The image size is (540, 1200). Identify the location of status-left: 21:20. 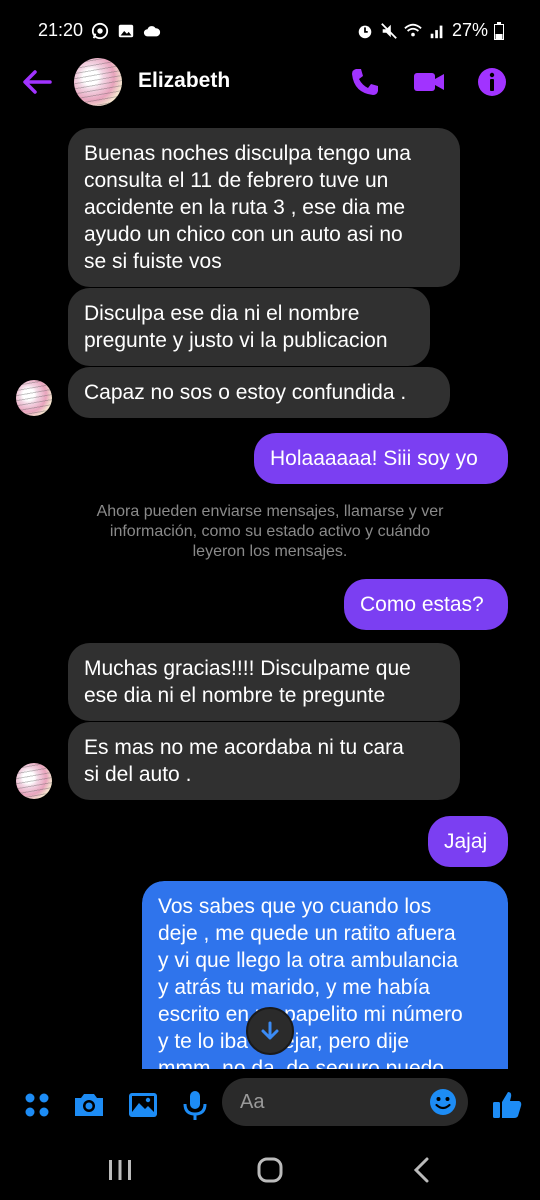
(99, 30).